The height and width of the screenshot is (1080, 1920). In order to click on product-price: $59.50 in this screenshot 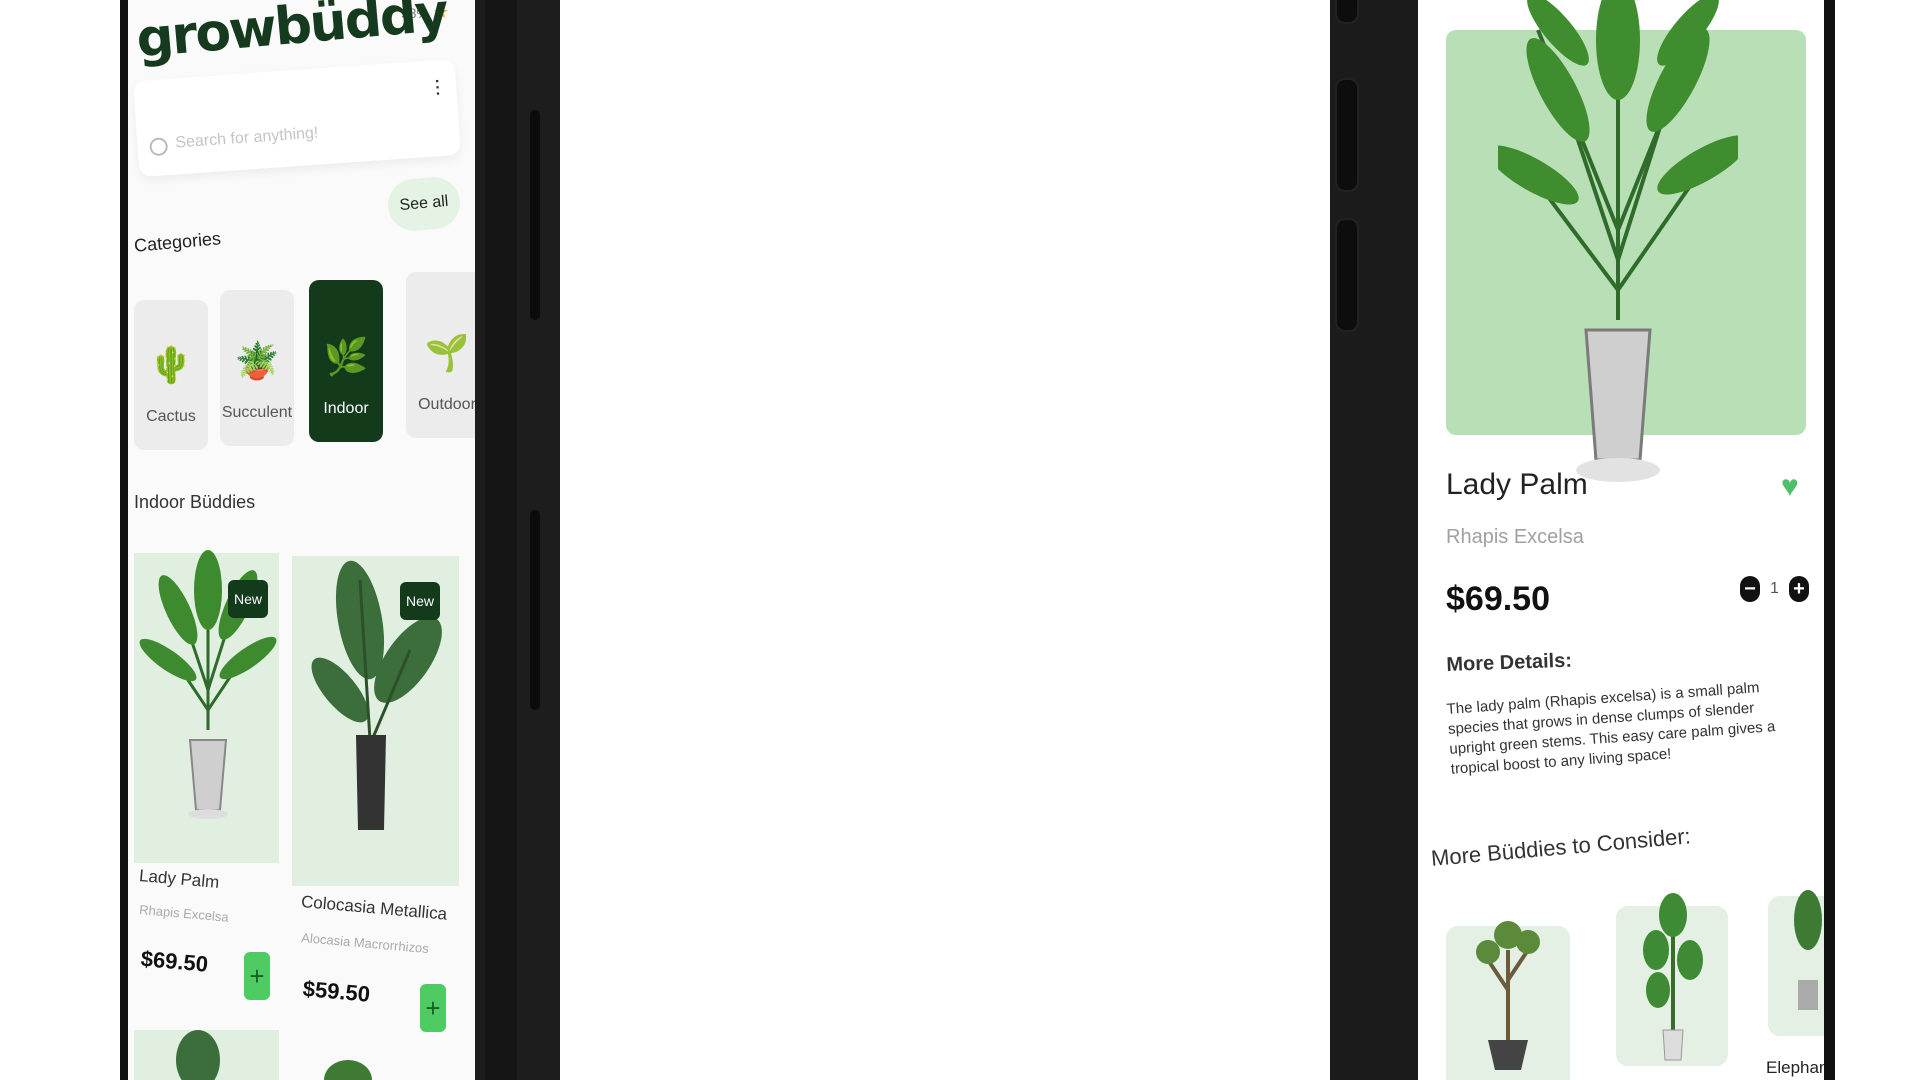, I will do `click(336, 991)`.